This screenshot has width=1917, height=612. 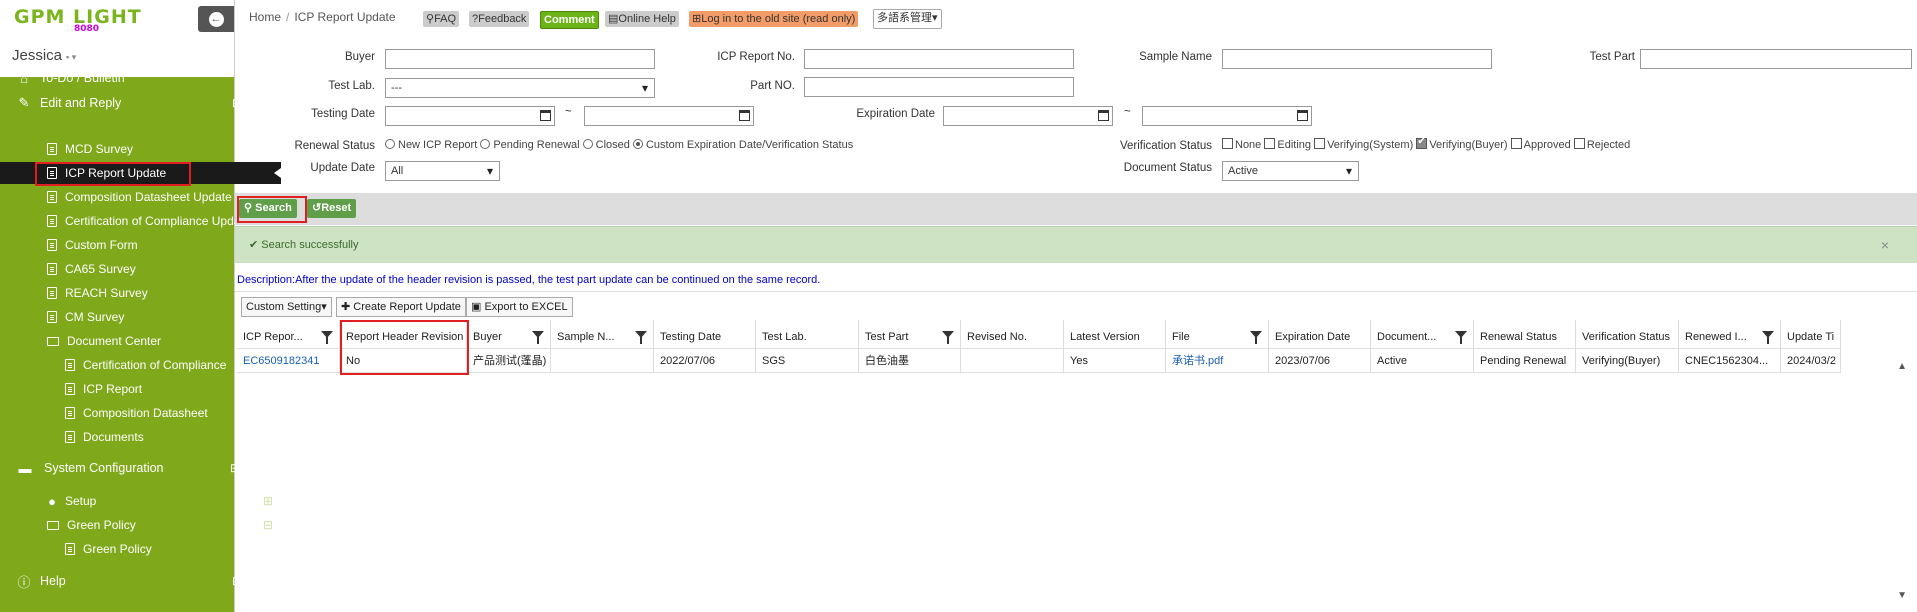 I want to click on breadcrumb-current: ICP Report Update, so click(x=345, y=17).